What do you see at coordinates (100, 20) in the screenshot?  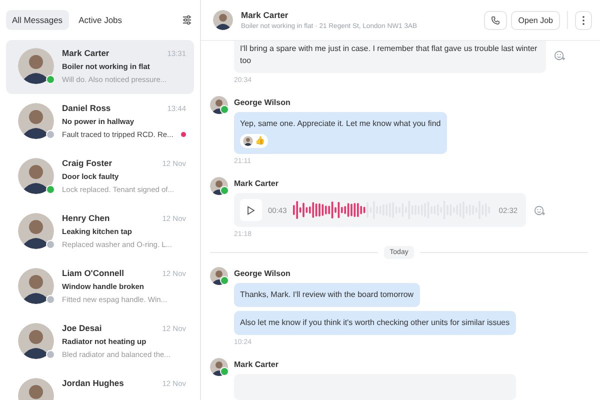 I see `tab: Active Jobs` at bounding box center [100, 20].